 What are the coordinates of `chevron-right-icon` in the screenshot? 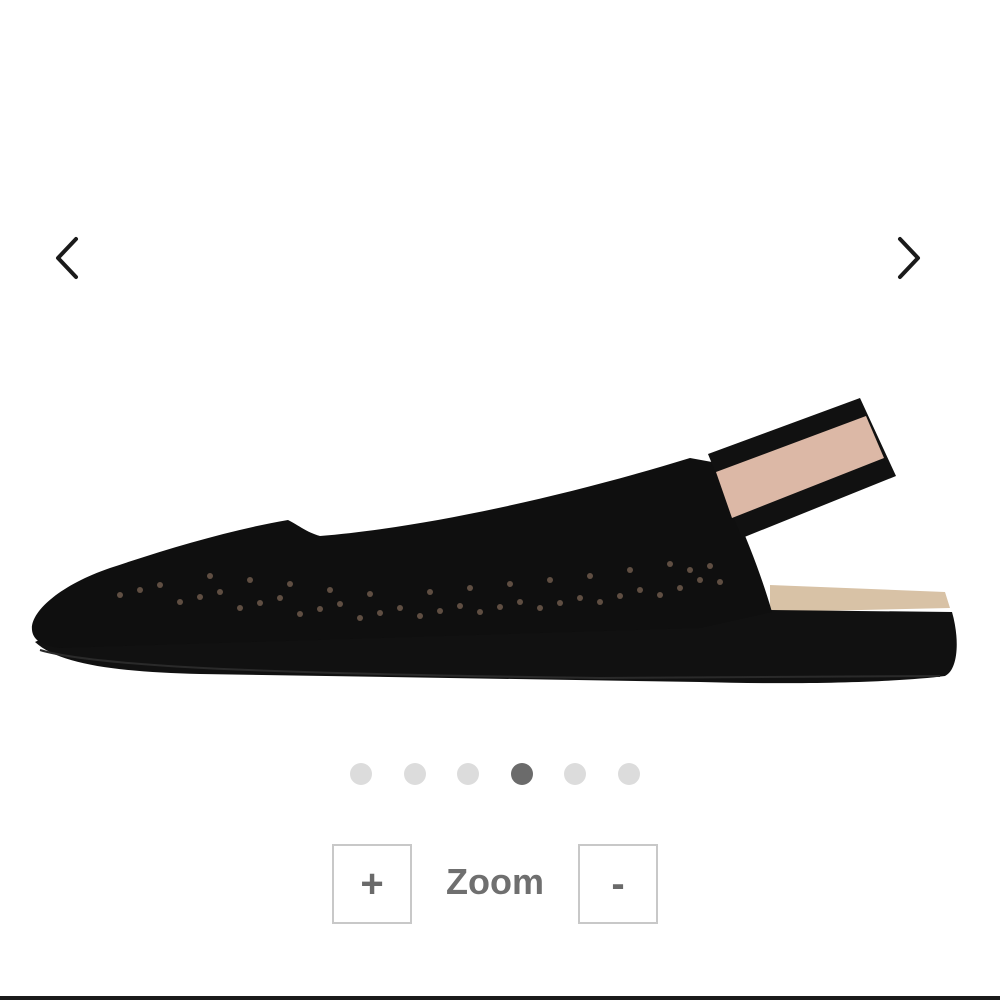 It's located at (909, 258).